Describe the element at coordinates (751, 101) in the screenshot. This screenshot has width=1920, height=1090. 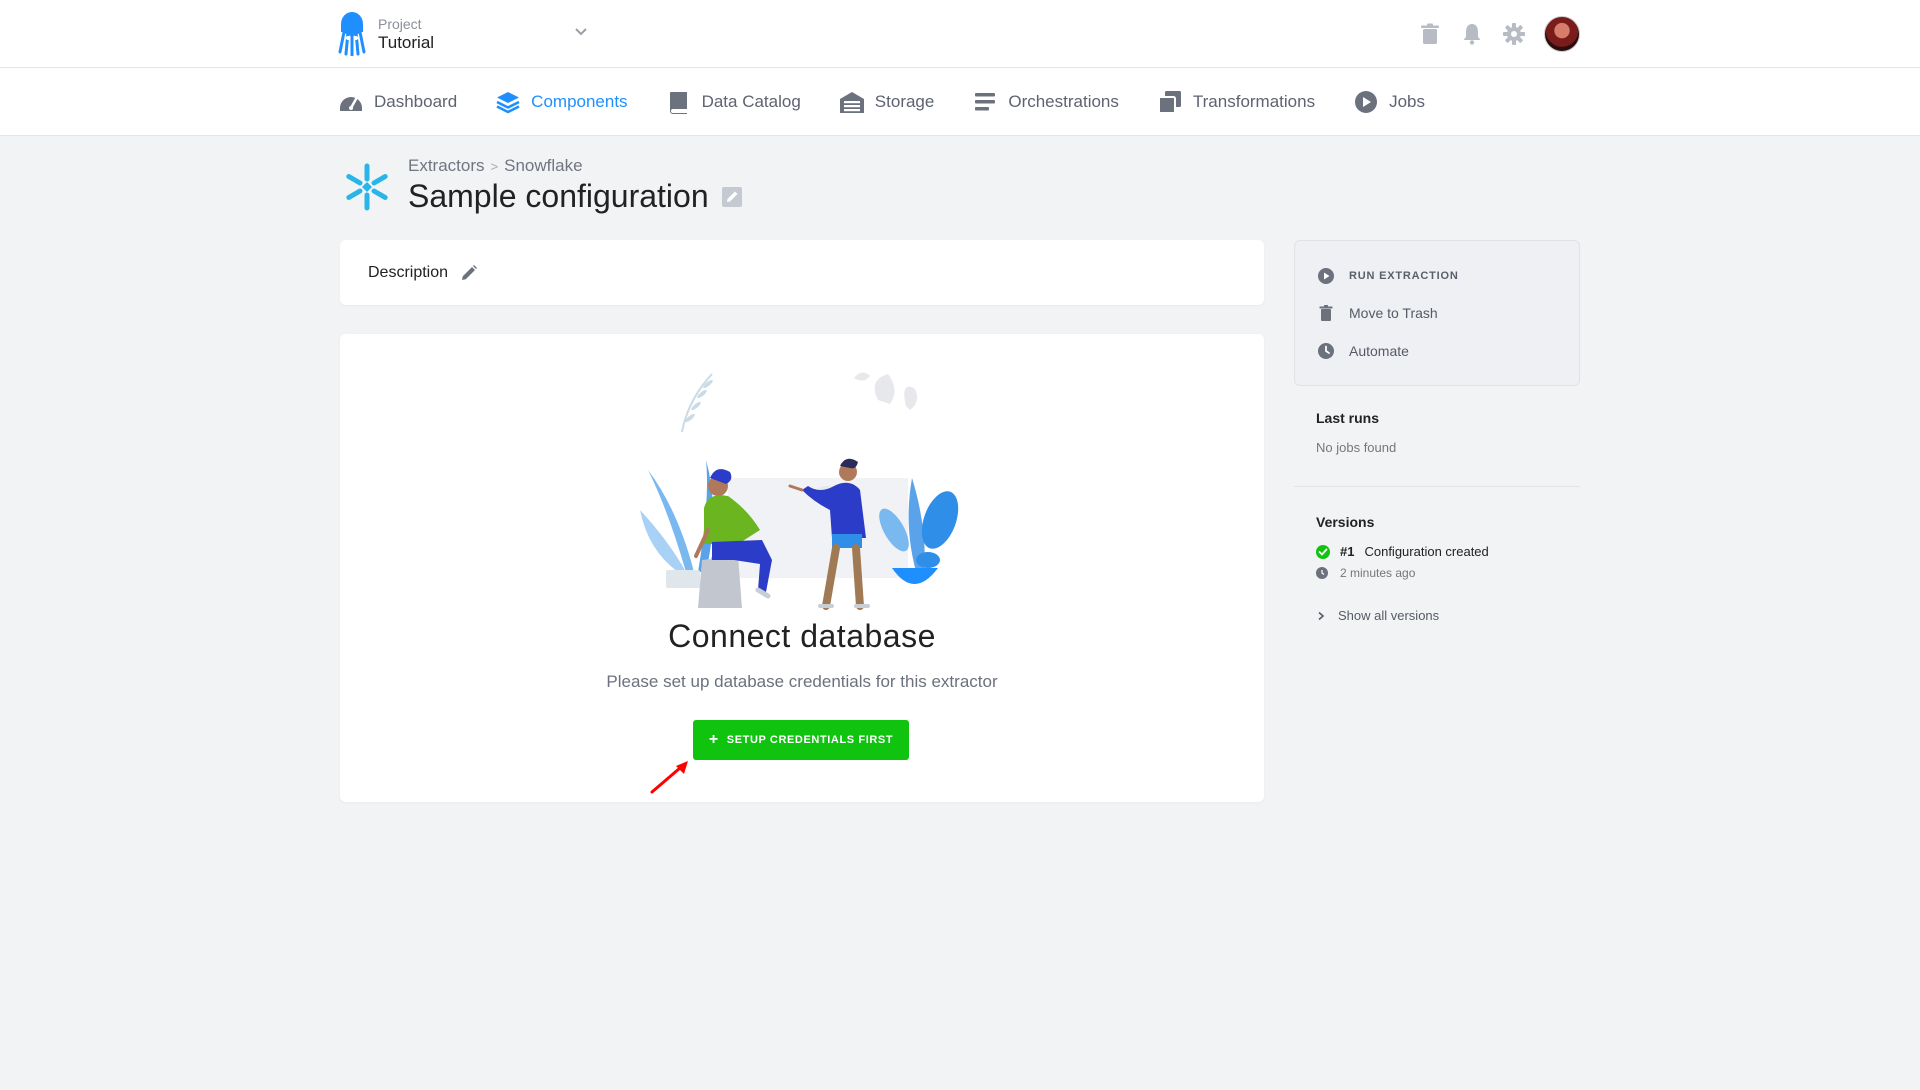
I see `nav-label-data-catalog: Data Catalog` at that location.